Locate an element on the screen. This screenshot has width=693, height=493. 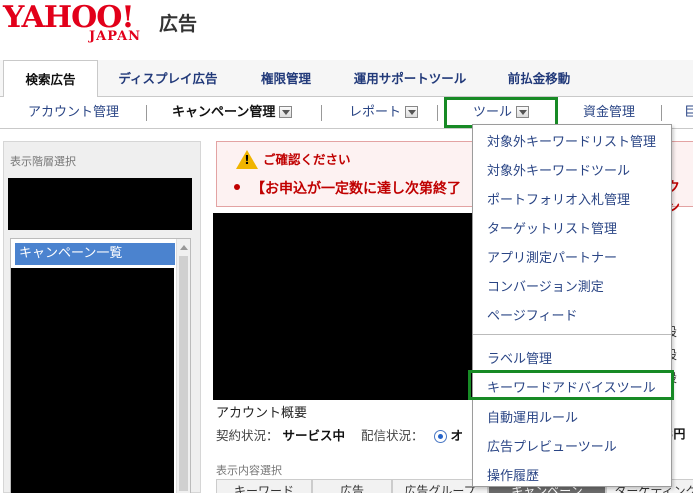
yahoo-japan-ads-logo: YAHOO! JAPAN 広告 is located at coordinates (108, 24).